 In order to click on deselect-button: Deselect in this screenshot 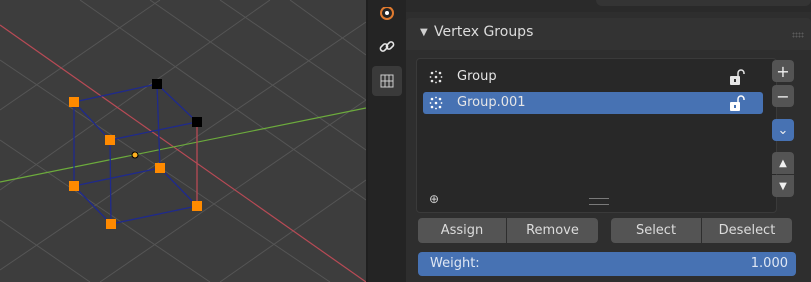, I will do `click(747, 230)`.